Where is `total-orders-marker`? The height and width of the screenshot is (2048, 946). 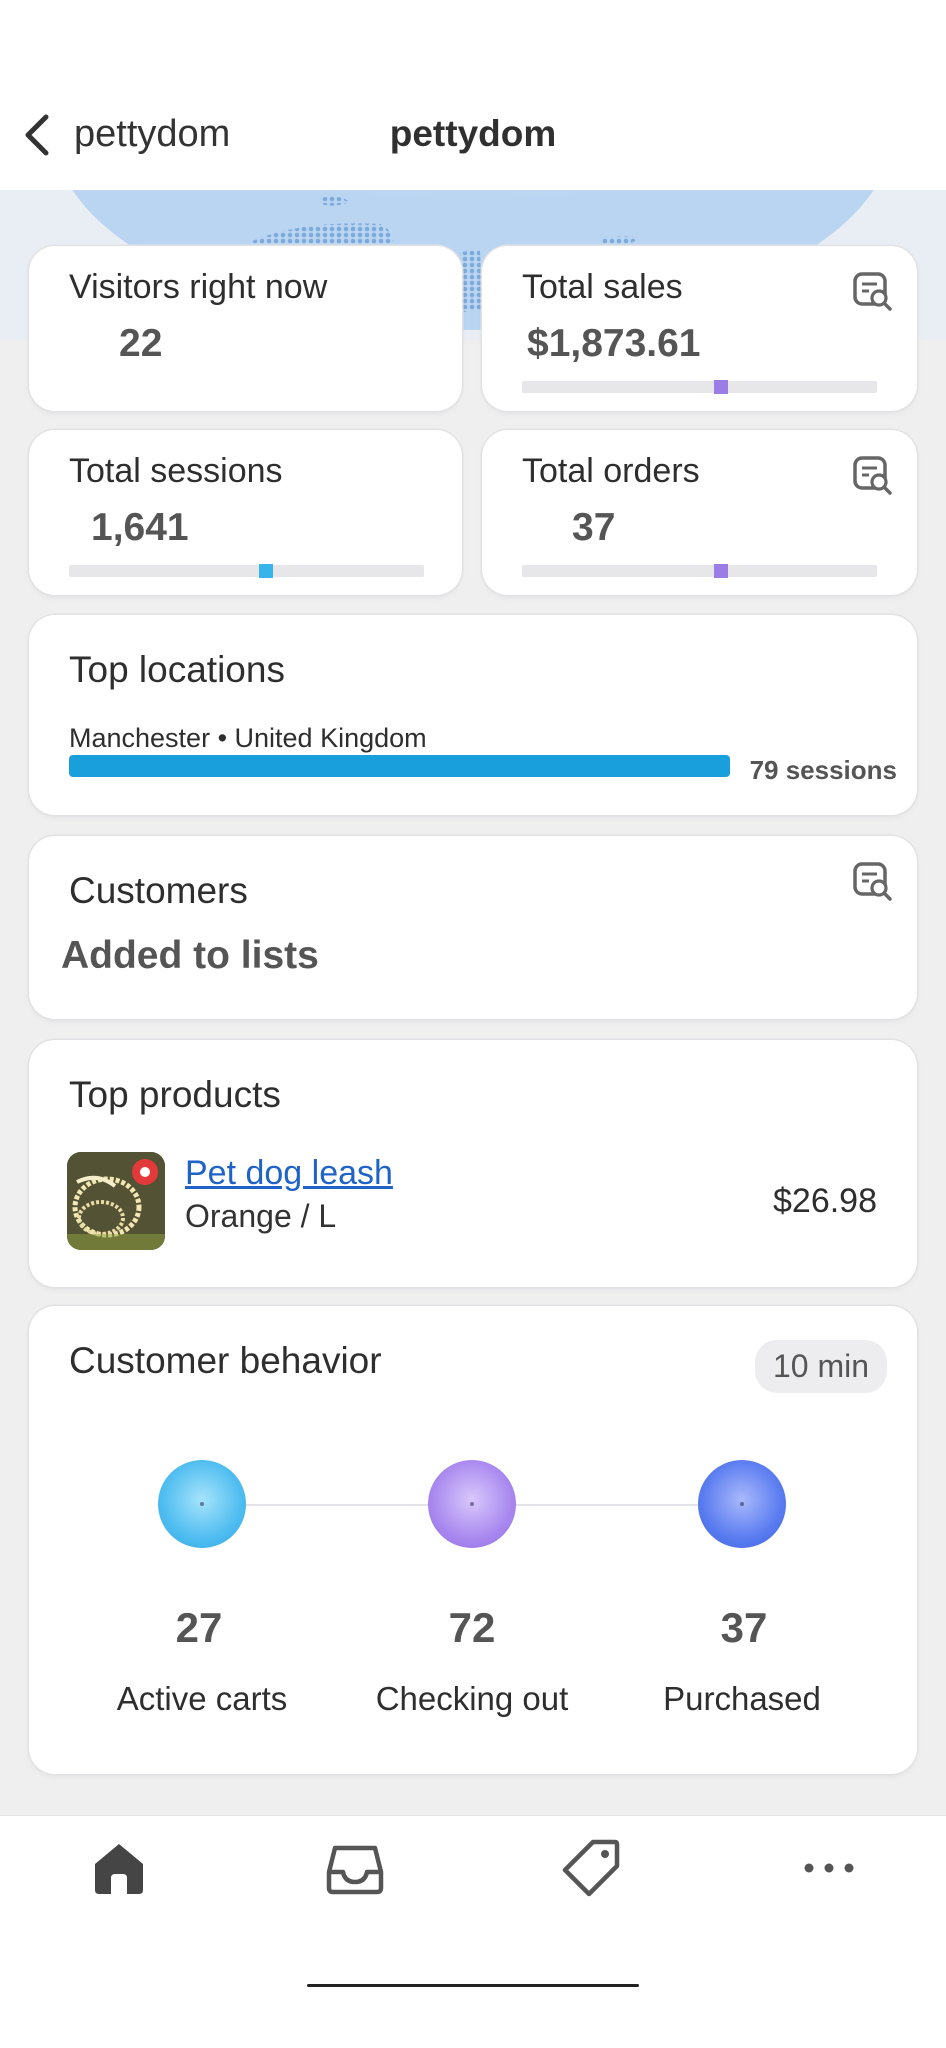
total-orders-marker is located at coordinates (721, 571).